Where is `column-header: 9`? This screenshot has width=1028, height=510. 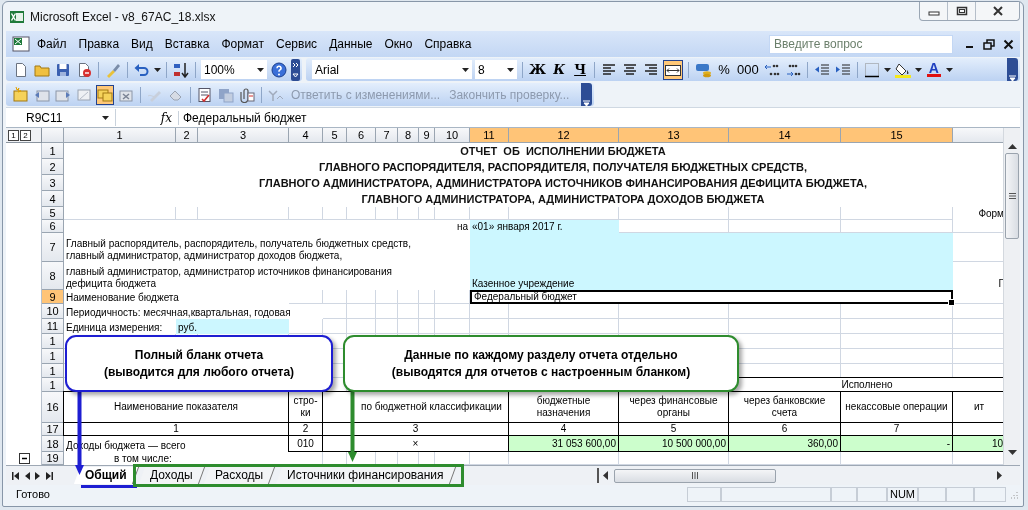
column-header: 9 is located at coordinates (427, 135).